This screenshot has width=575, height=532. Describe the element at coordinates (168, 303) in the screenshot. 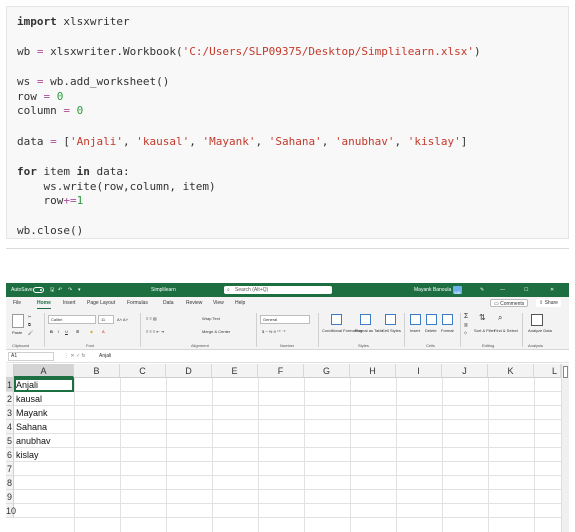

I see `tab-data: Data` at that location.